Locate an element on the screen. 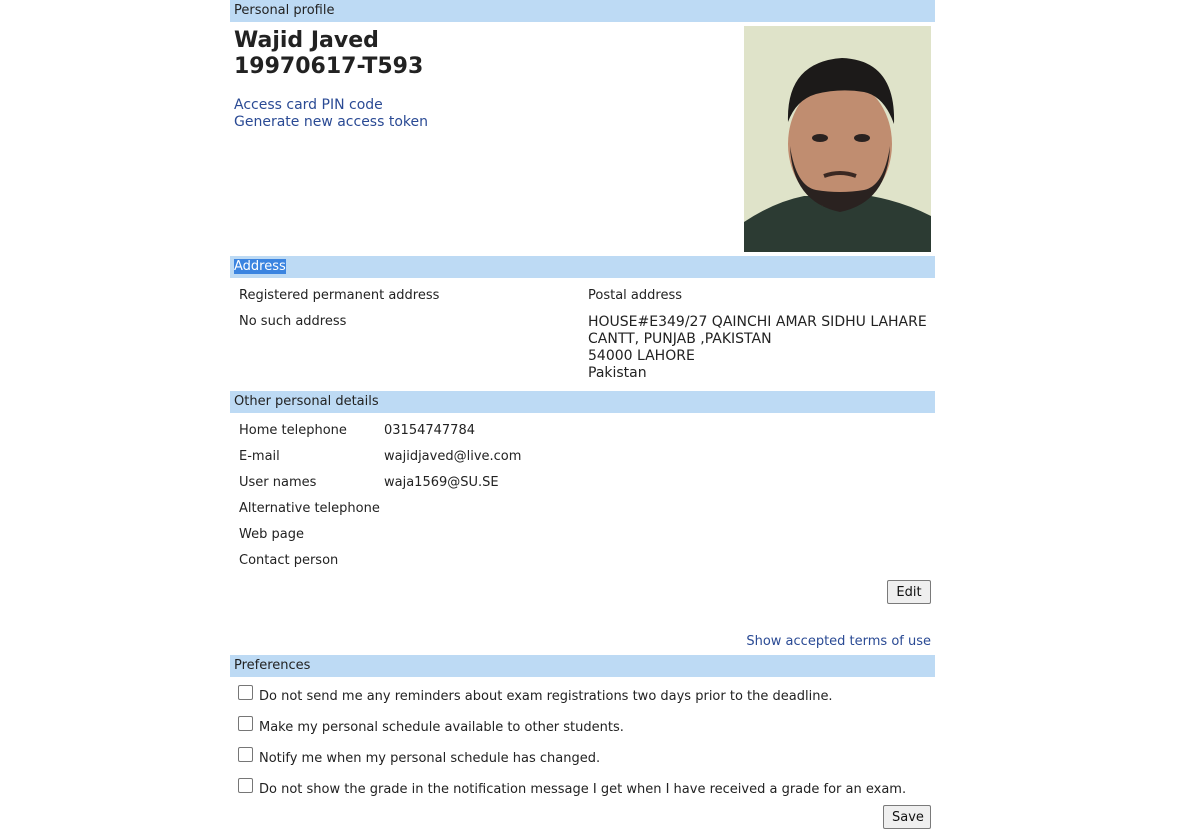 Image resolution: width=1189 pixels, height=829 pixels. student-id: 19970617-T593 is located at coordinates (329, 66).